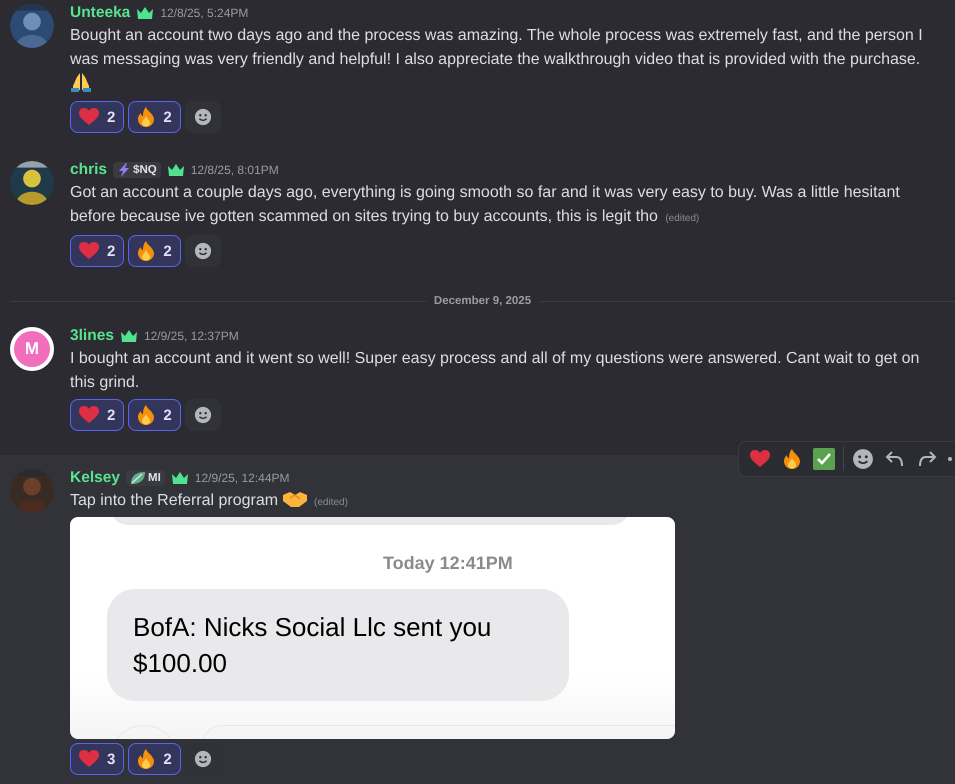 The width and height of the screenshot is (955, 784). Describe the element at coordinates (81, 82) in the screenshot. I see `praying-hands-icon` at that location.